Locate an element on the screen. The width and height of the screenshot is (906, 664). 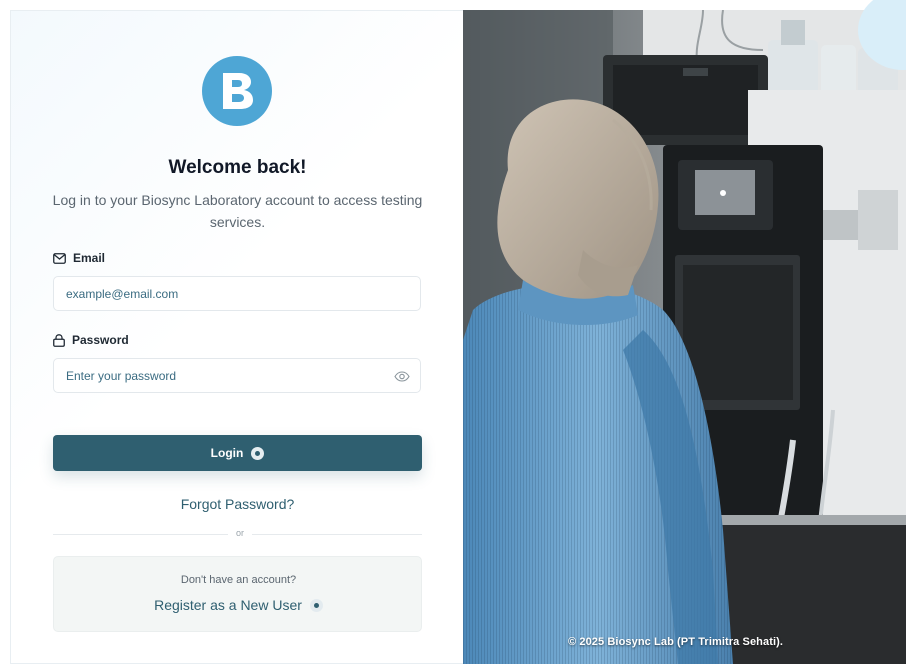
show-password-toggle is located at coordinates (402, 376).